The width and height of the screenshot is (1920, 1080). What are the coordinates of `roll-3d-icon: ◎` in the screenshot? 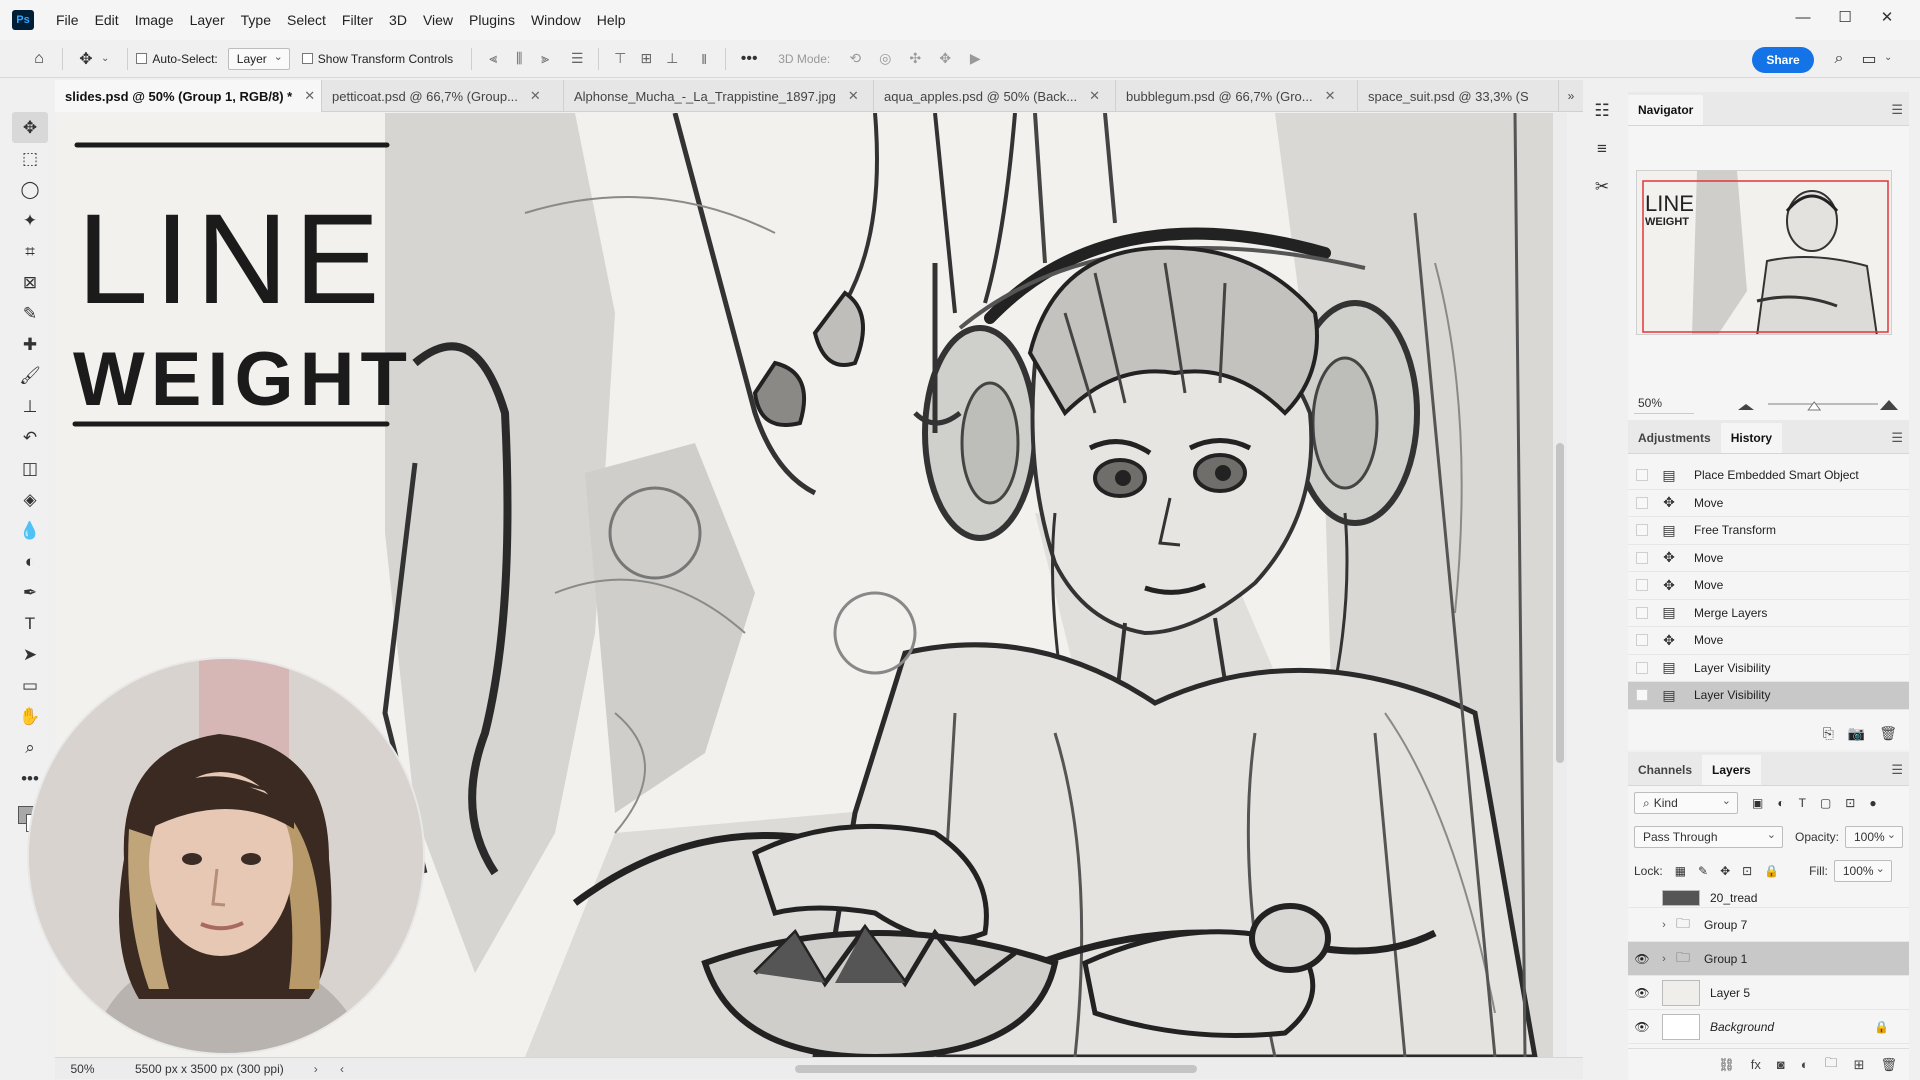 It's located at (885, 59).